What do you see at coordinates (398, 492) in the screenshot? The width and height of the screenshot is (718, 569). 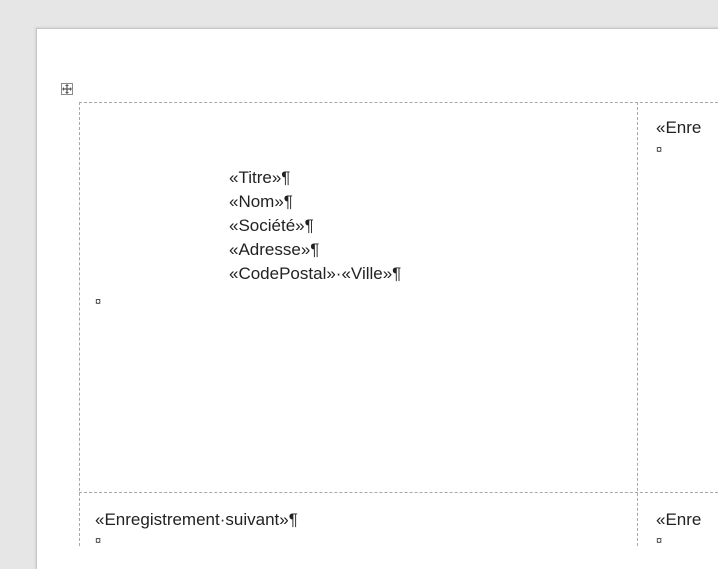 I see `table-row-divider` at bounding box center [398, 492].